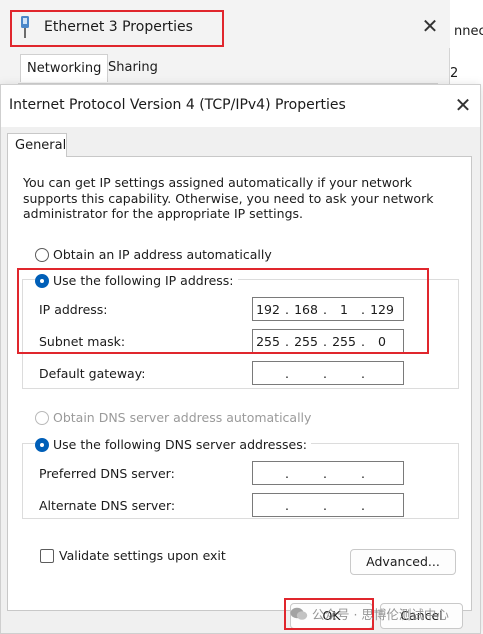 This screenshot has height=634, width=483. Describe the element at coordinates (344, 341) in the screenshot. I see `mask-octet-3: 255` at that location.